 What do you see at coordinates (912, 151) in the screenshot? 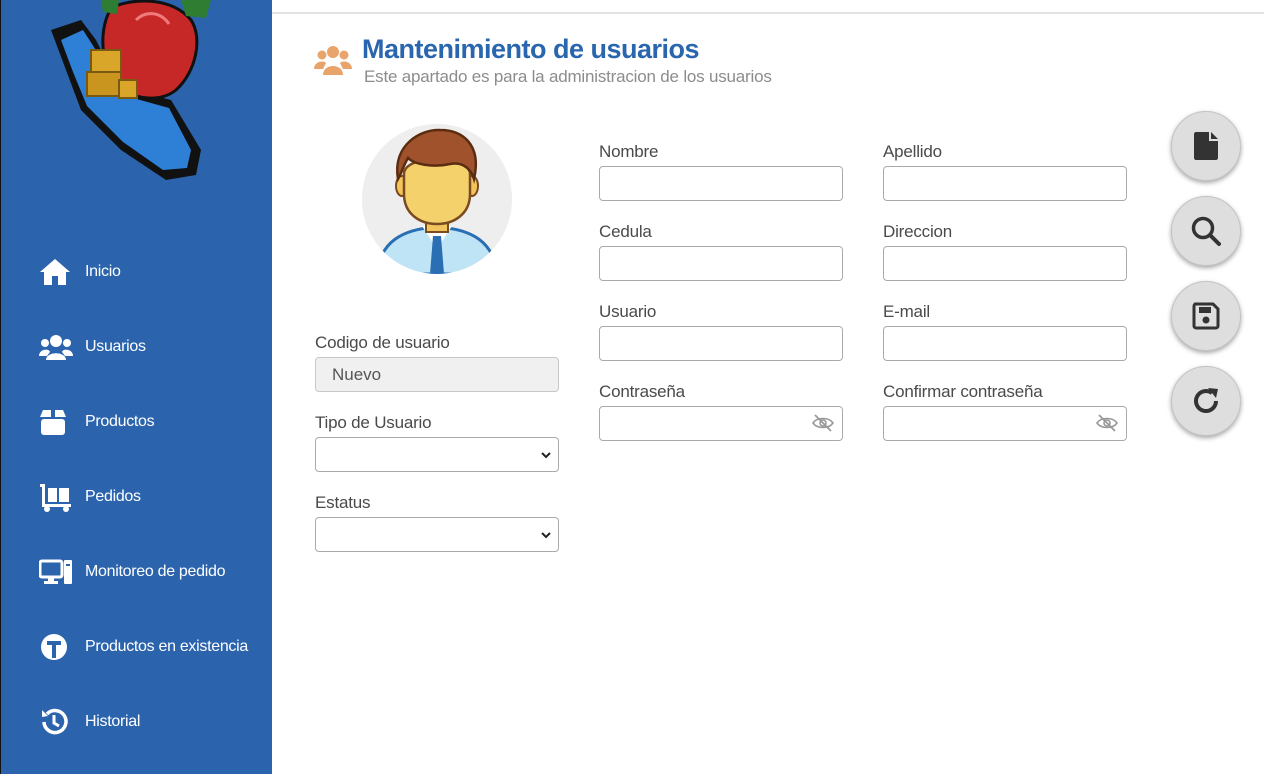
I see `apellido-label: Apellido` at bounding box center [912, 151].